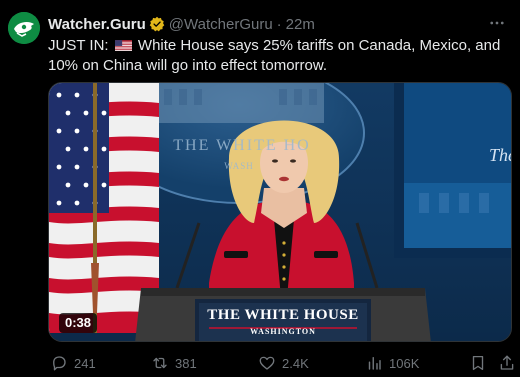 This screenshot has height=377, width=520. I want to click on tweet-timestamp: 22m, so click(300, 24).